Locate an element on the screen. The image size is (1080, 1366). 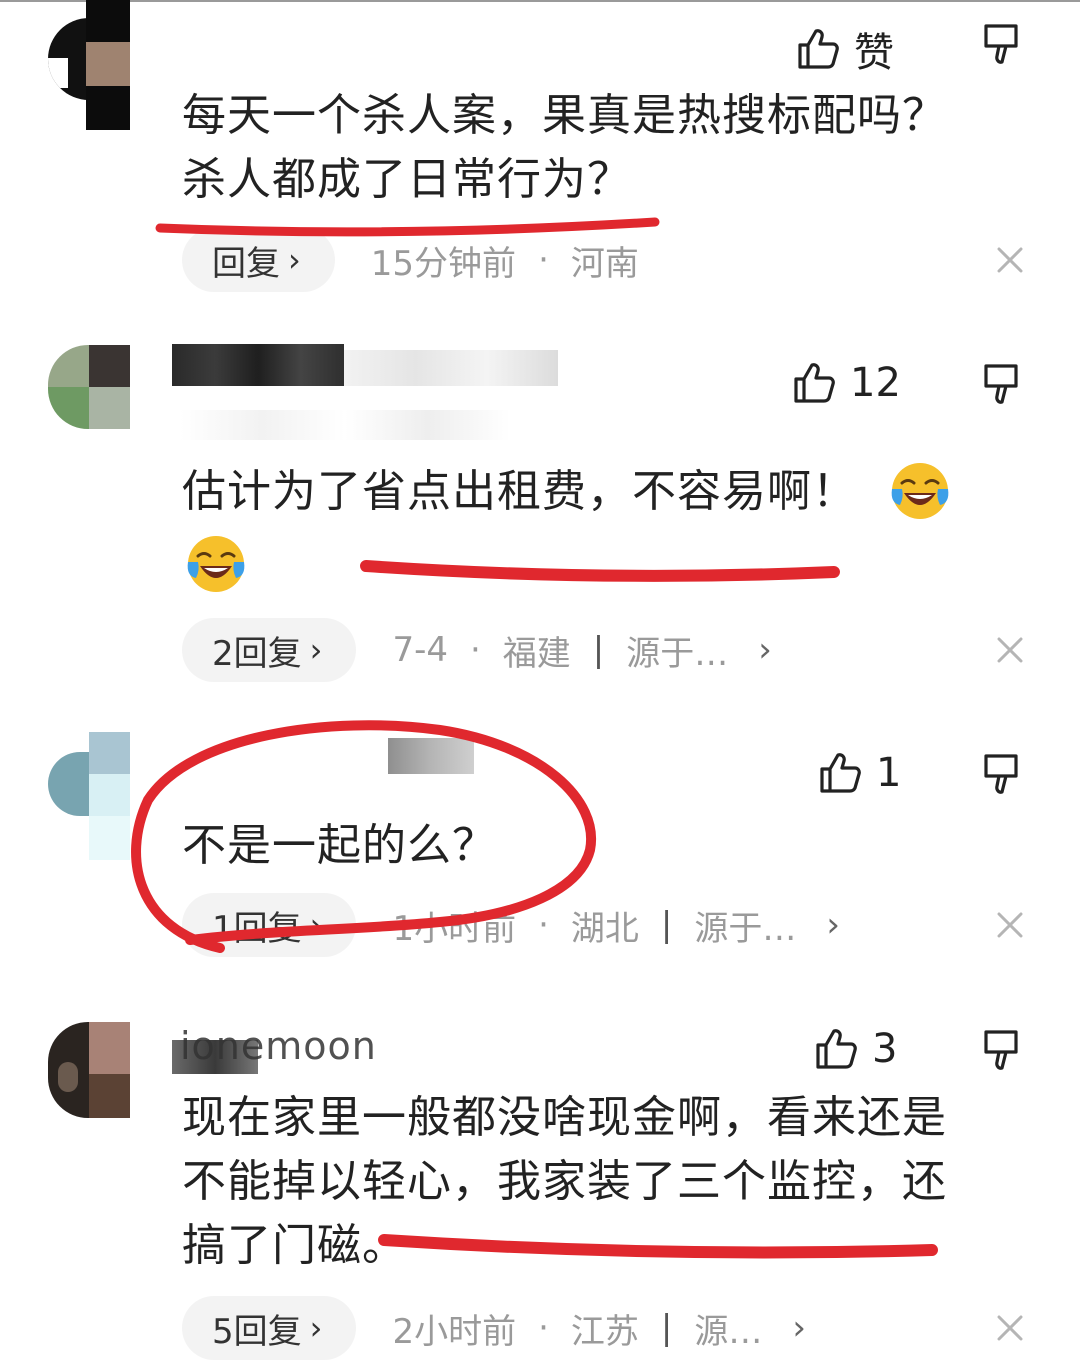
comment-text-line: 不能掉以轻心，我家装了三个监控，还 is located at coordinates (564, 1181).